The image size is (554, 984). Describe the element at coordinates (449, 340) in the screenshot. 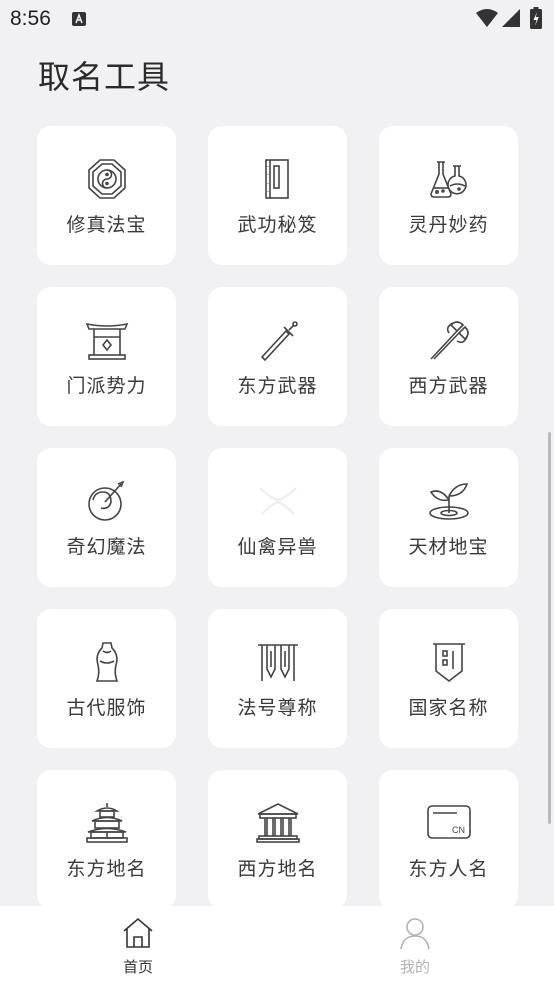

I see `battle-axe-icon` at that location.